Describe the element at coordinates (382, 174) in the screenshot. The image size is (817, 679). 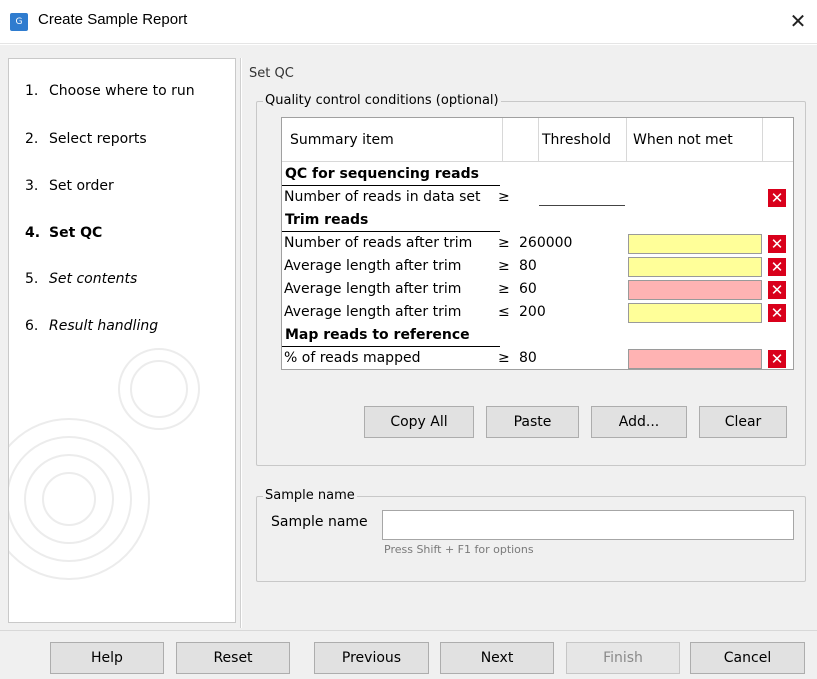
I see `group-label: QC for sequencing reads` at that location.